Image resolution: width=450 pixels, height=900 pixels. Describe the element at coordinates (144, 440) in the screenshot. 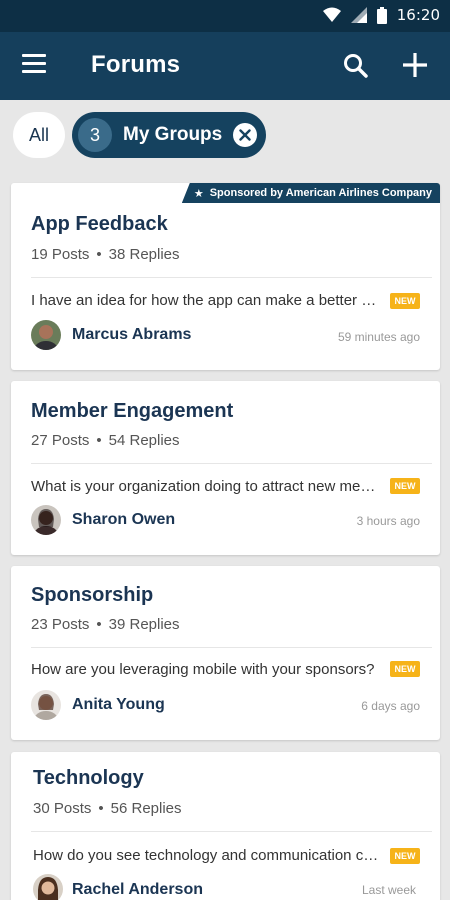

I see `reply-count: 54 Replies` at that location.